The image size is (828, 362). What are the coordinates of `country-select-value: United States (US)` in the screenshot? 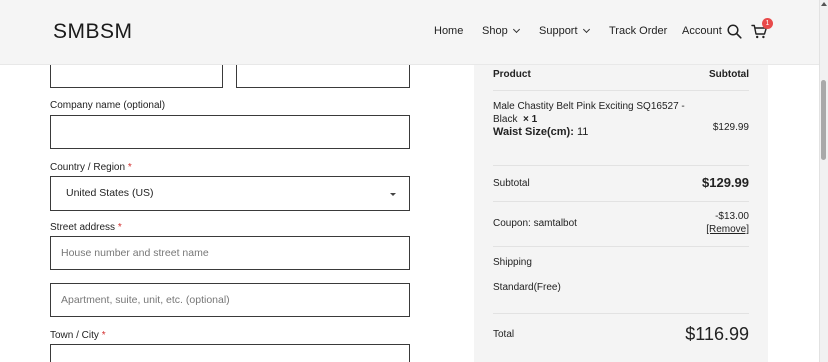 It's located at (110, 193).